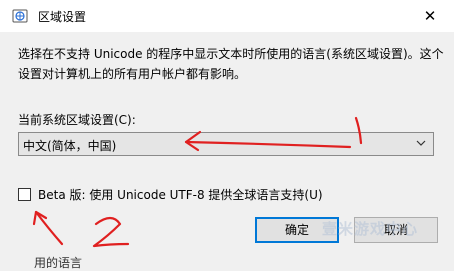 This screenshot has height=271, width=454. Describe the element at coordinates (62, 17) in the screenshot. I see `window-title: 区域设置` at that location.